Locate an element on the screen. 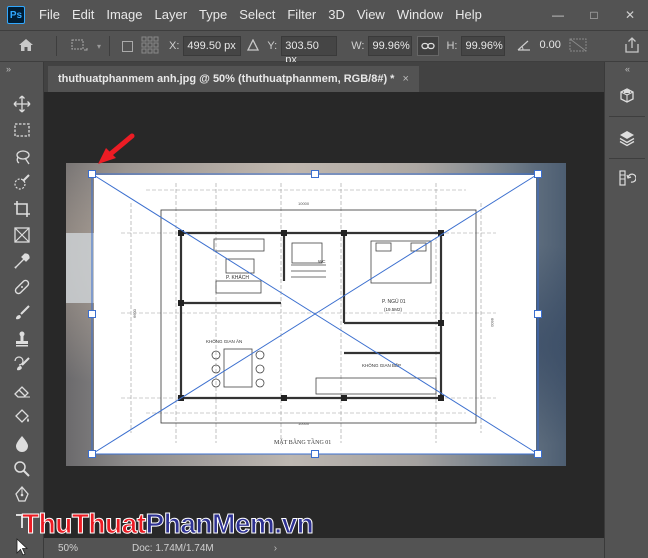 This screenshot has height=558, width=648. red-arrow-icon is located at coordinates (116, 148).